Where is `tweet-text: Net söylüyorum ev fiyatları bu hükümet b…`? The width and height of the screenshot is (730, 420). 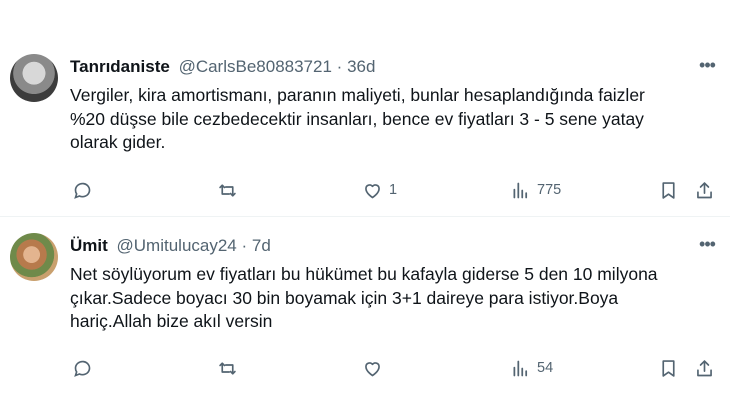 tweet-text: Net söylüyorum ev fiyatları bu hükümet b… is located at coordinates (364, 297).